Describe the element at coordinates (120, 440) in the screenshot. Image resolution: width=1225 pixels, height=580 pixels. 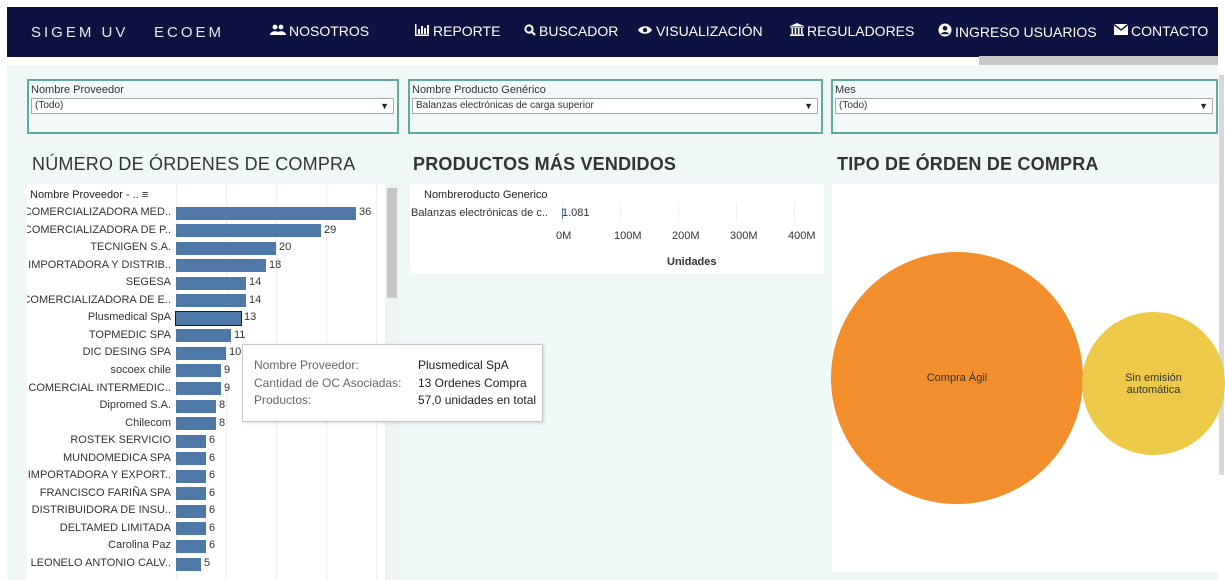
I see `bar-category-label: ROSTEK SERVICIO` at that location.